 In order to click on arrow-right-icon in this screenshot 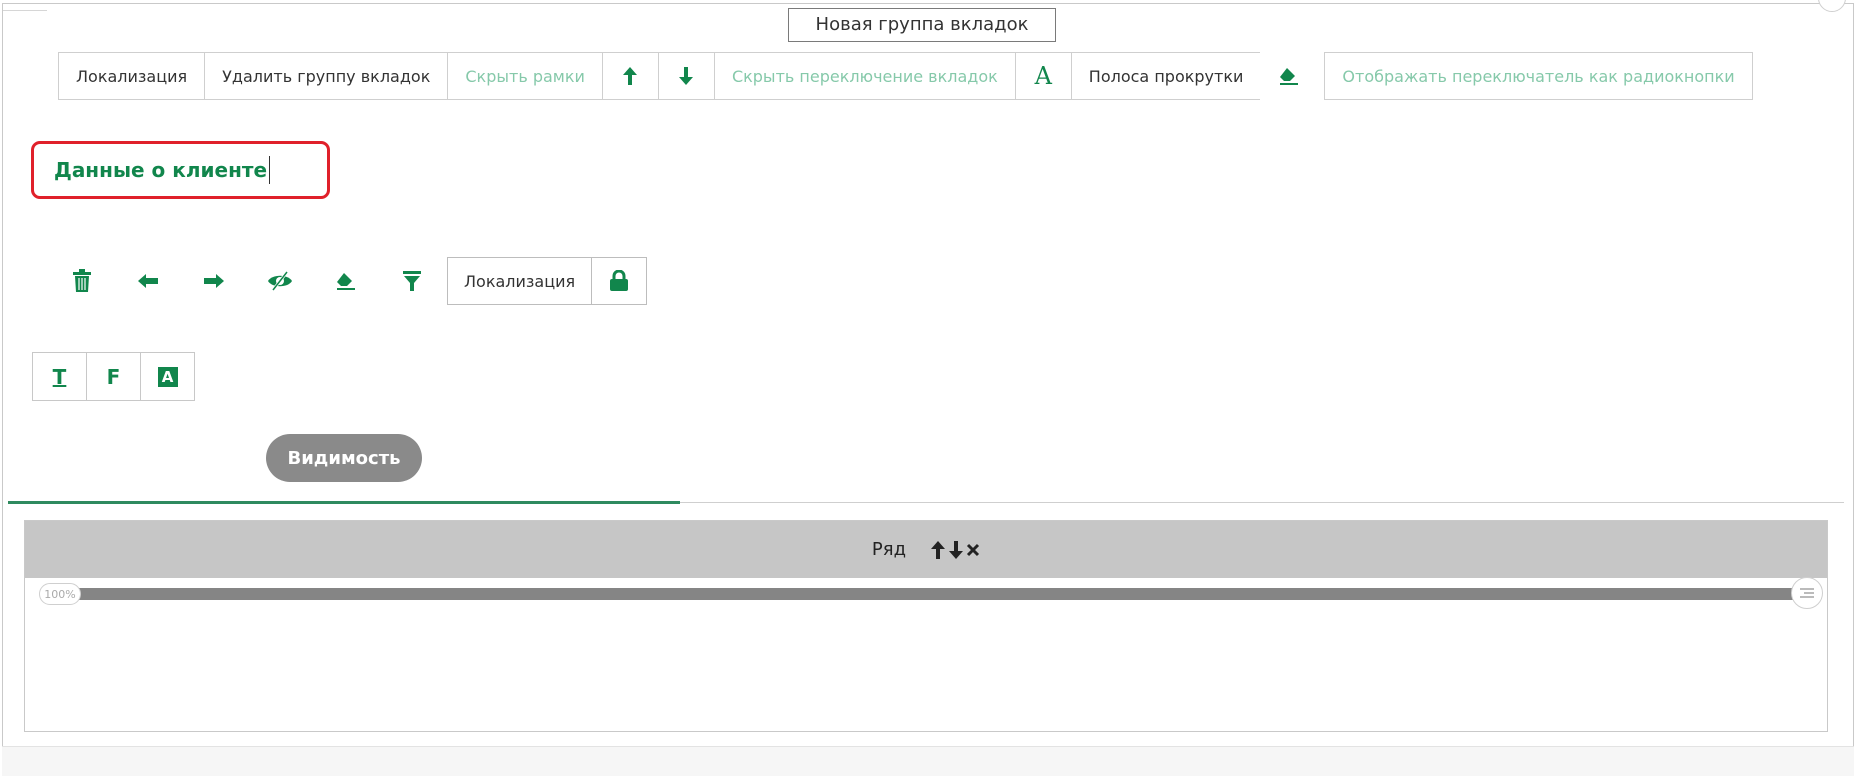, I will do `click(214, 281)`.